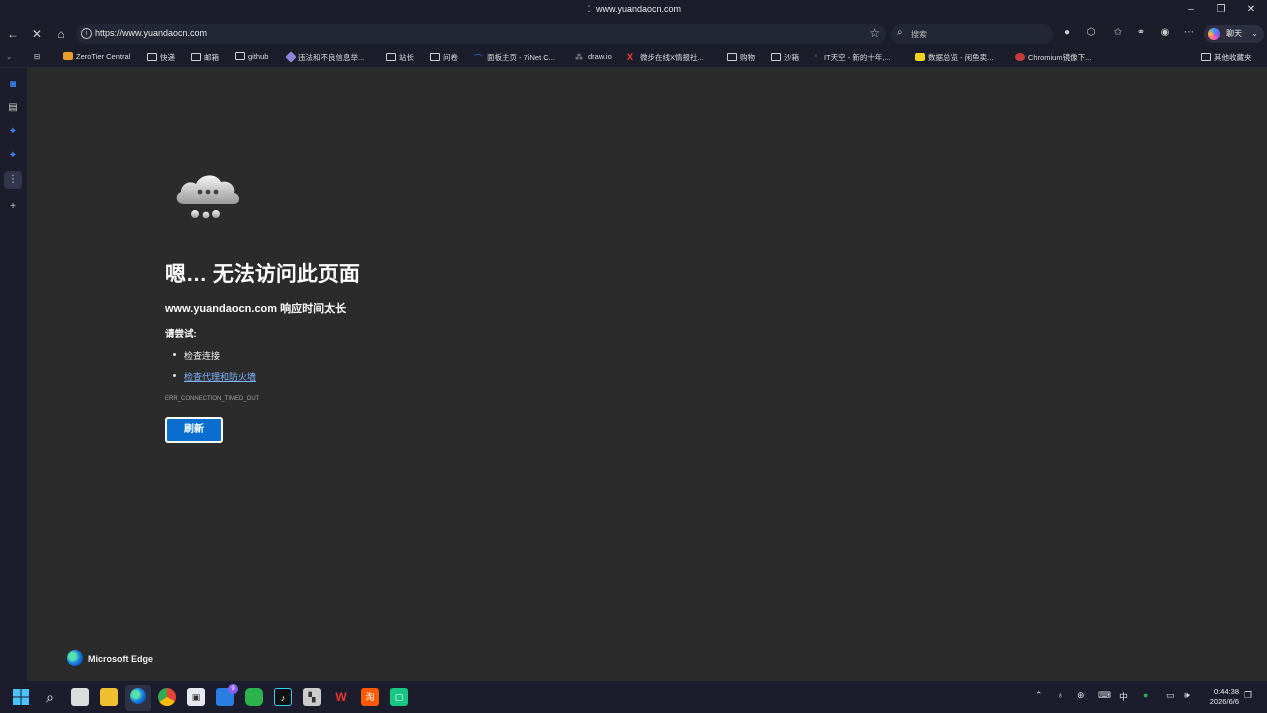 Image resolution: width=1267 pixels, height=713 pixels. I want to click on tiktok-icon: ♪, so click(283, 697).